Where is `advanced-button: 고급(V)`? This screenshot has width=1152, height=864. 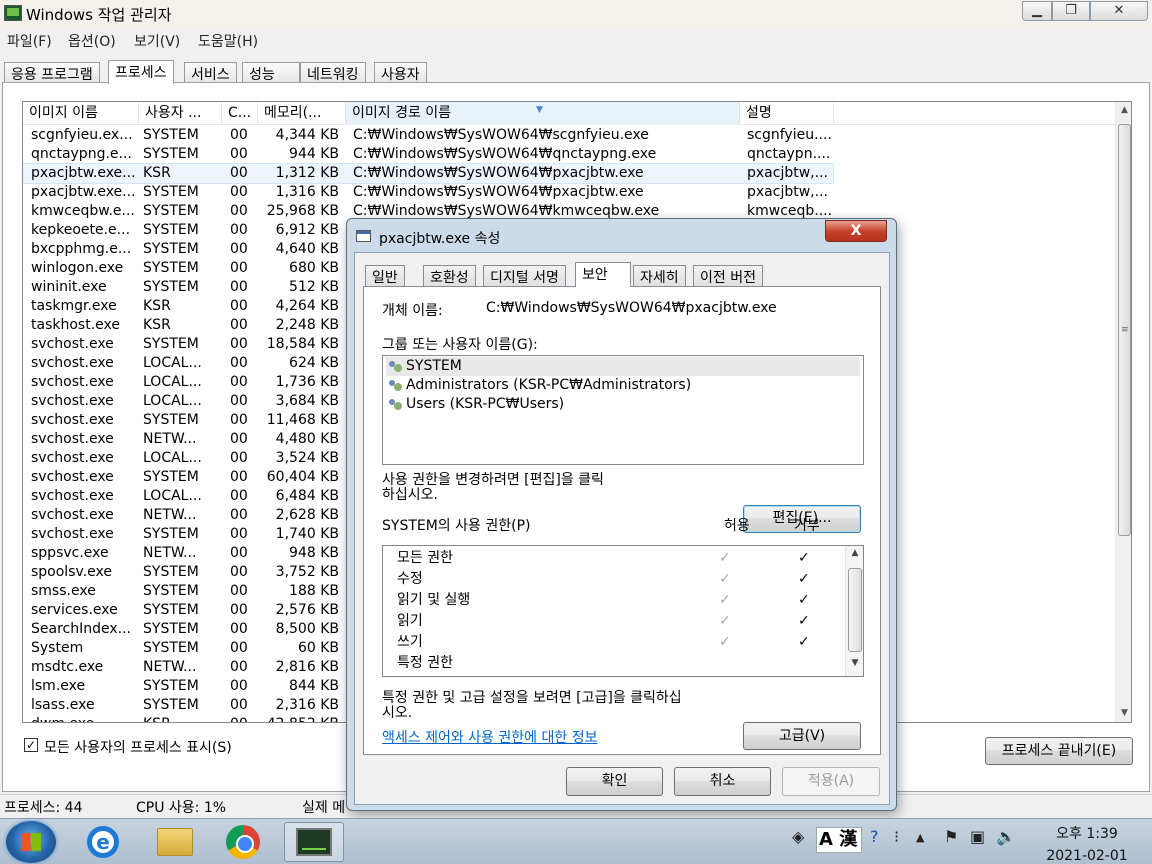 advanced-button: 고급(V) is located at coordinates (802, 736).